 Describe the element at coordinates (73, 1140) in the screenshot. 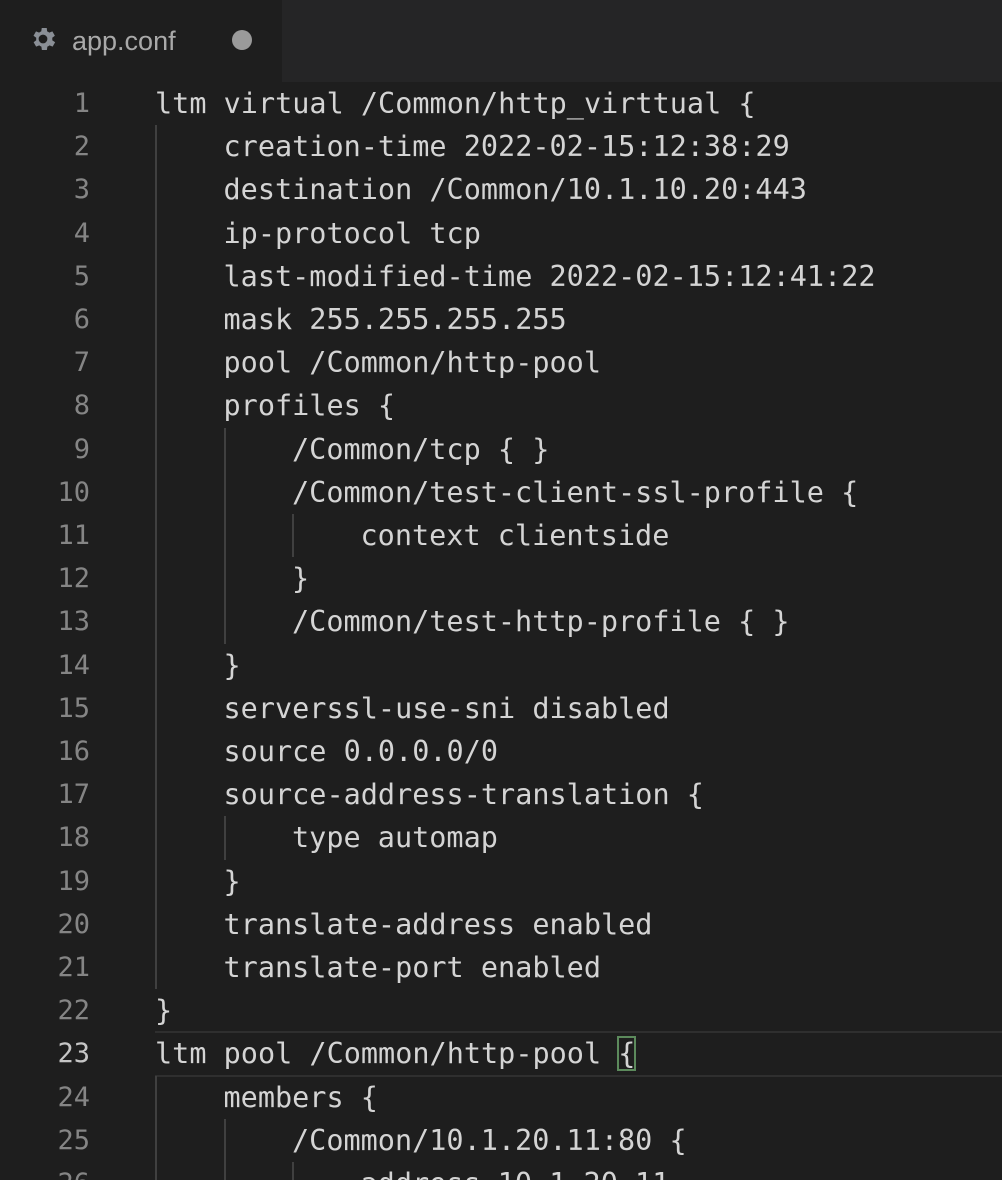

I see `line-number: 25` at that location.